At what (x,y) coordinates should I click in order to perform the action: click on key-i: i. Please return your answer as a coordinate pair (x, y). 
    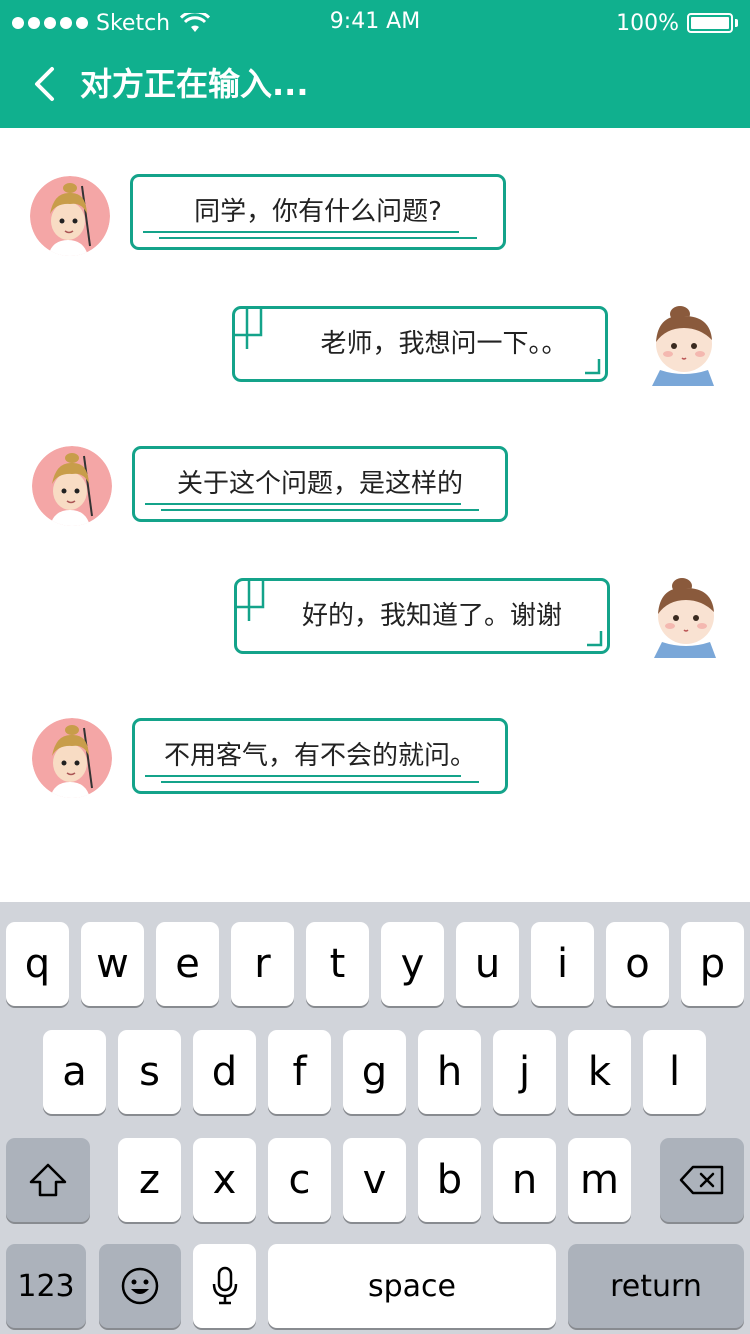
    Looking at the image, I should click on (562, 964).